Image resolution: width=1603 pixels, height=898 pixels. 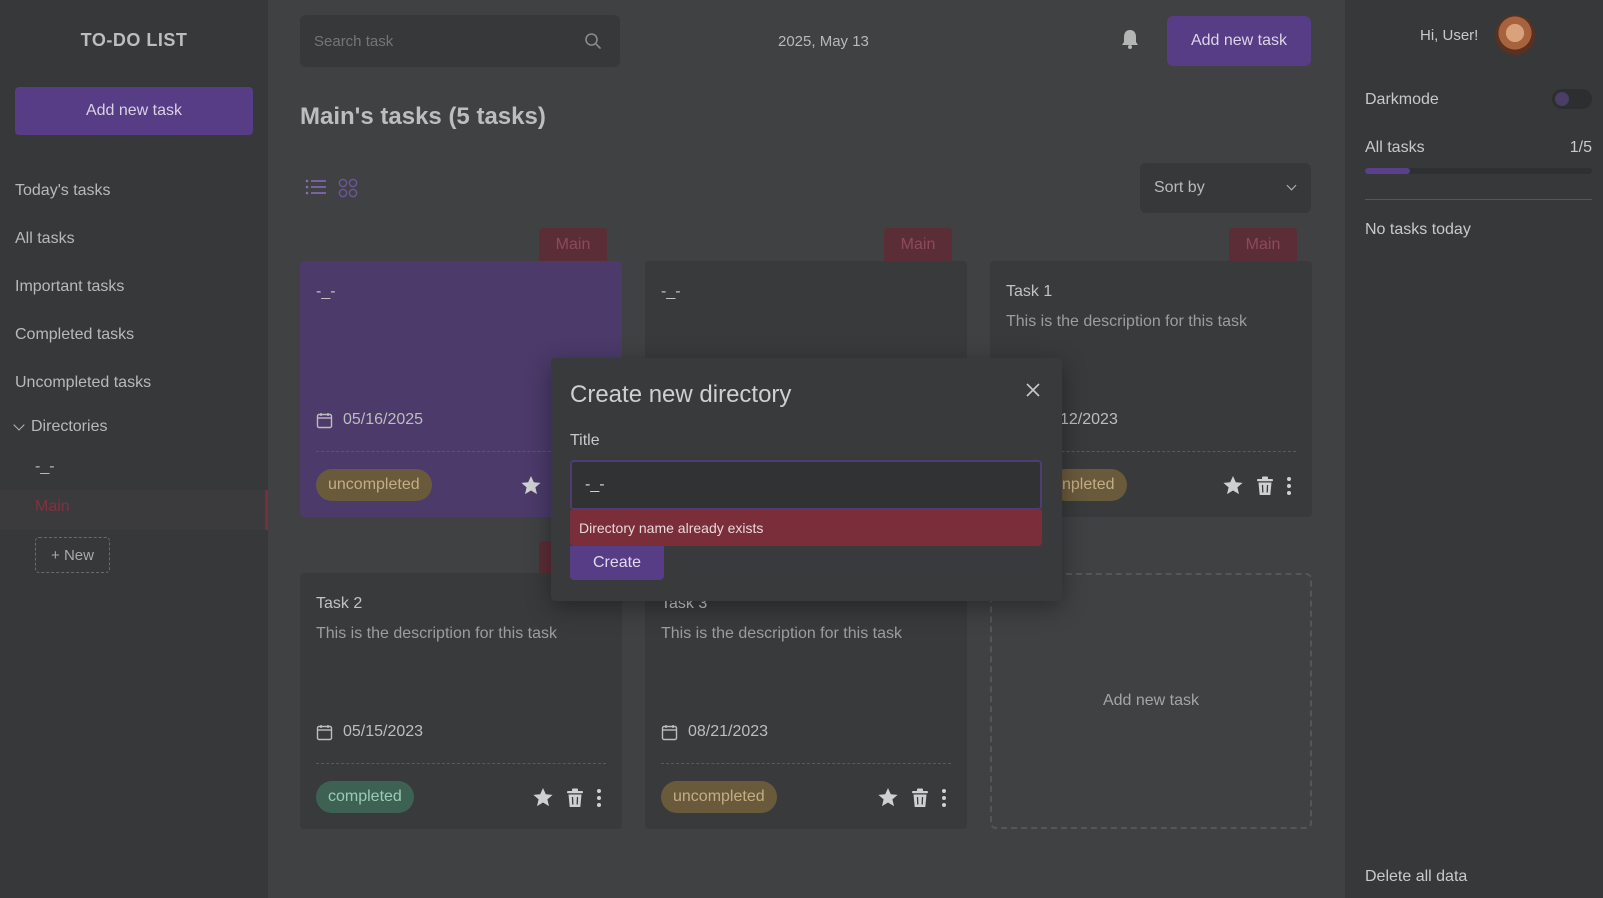 What do you see at coordinates (1388, 171) in the screenshot?
I see `tasks-progress-fill` at bounding box center [1388, 171].